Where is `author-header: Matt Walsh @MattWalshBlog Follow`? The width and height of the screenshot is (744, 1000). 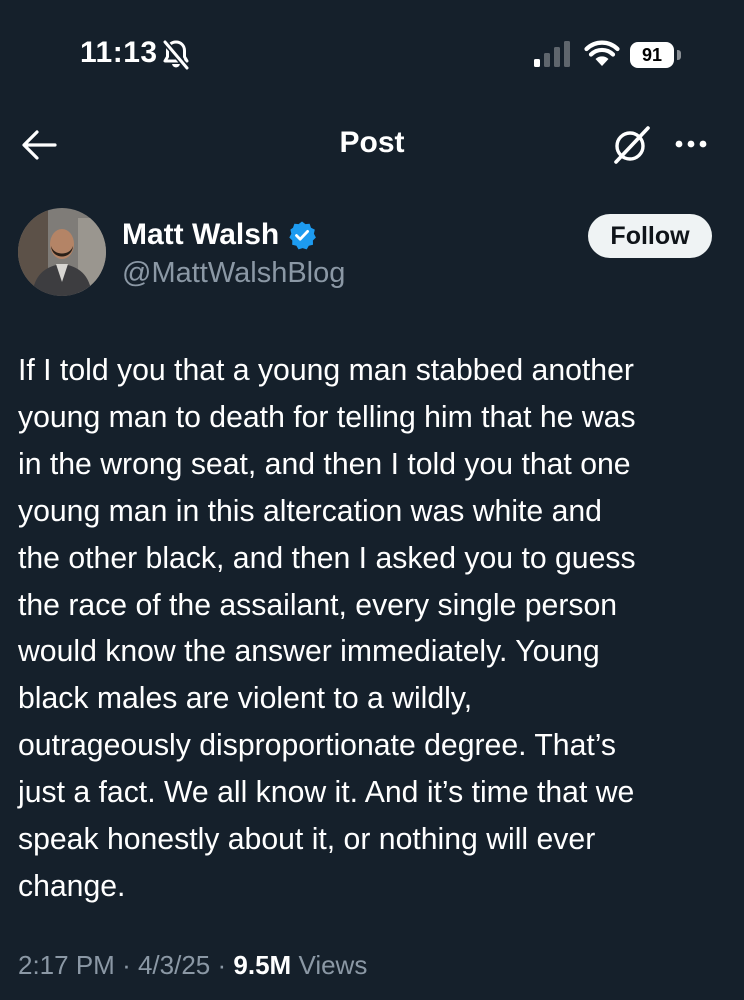 author-header: Matt Walsh @MattWalshBlog Follow is located at coordinates (372, 260).